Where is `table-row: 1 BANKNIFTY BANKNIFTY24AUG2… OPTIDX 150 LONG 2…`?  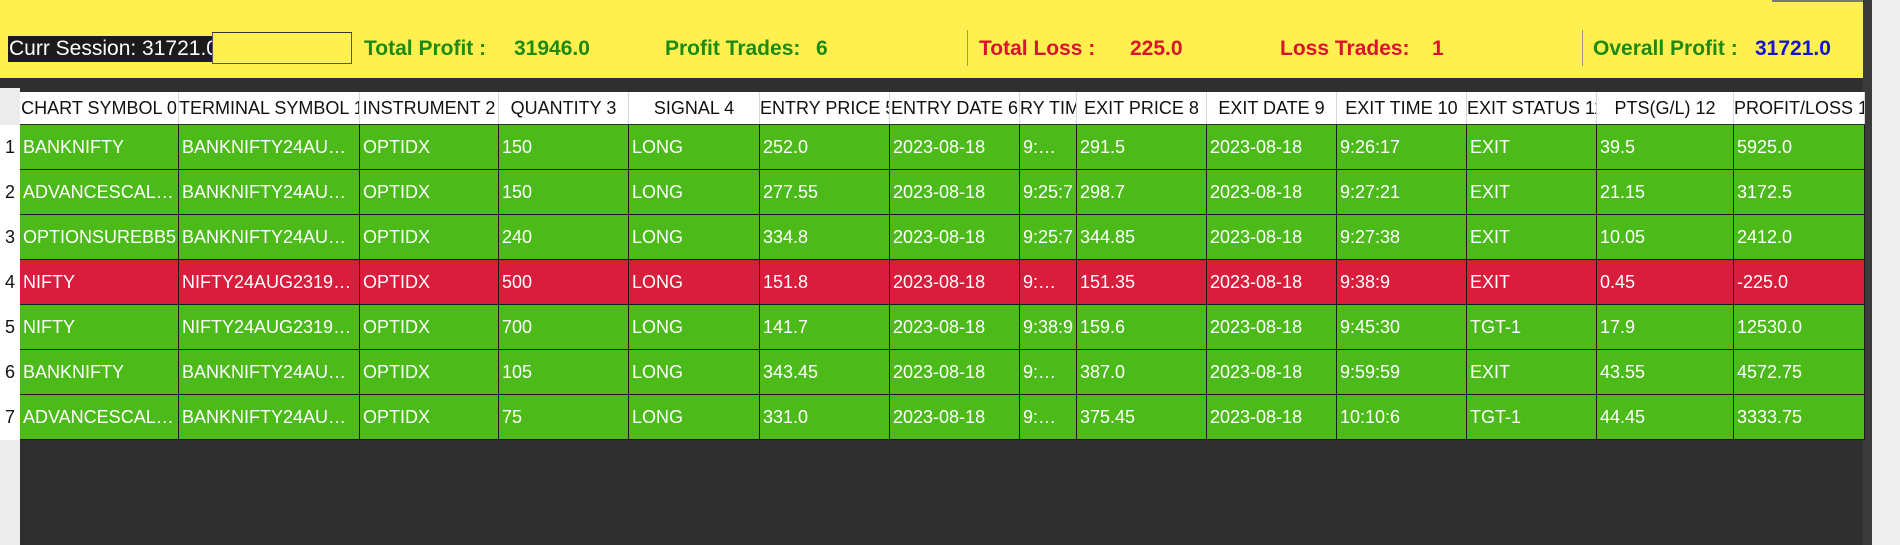 table-row: 1 BANKNIFTY BANKNIFTY24AUG2… OPTIDX 150 LONG 2… is located at coordinates (932, 147).